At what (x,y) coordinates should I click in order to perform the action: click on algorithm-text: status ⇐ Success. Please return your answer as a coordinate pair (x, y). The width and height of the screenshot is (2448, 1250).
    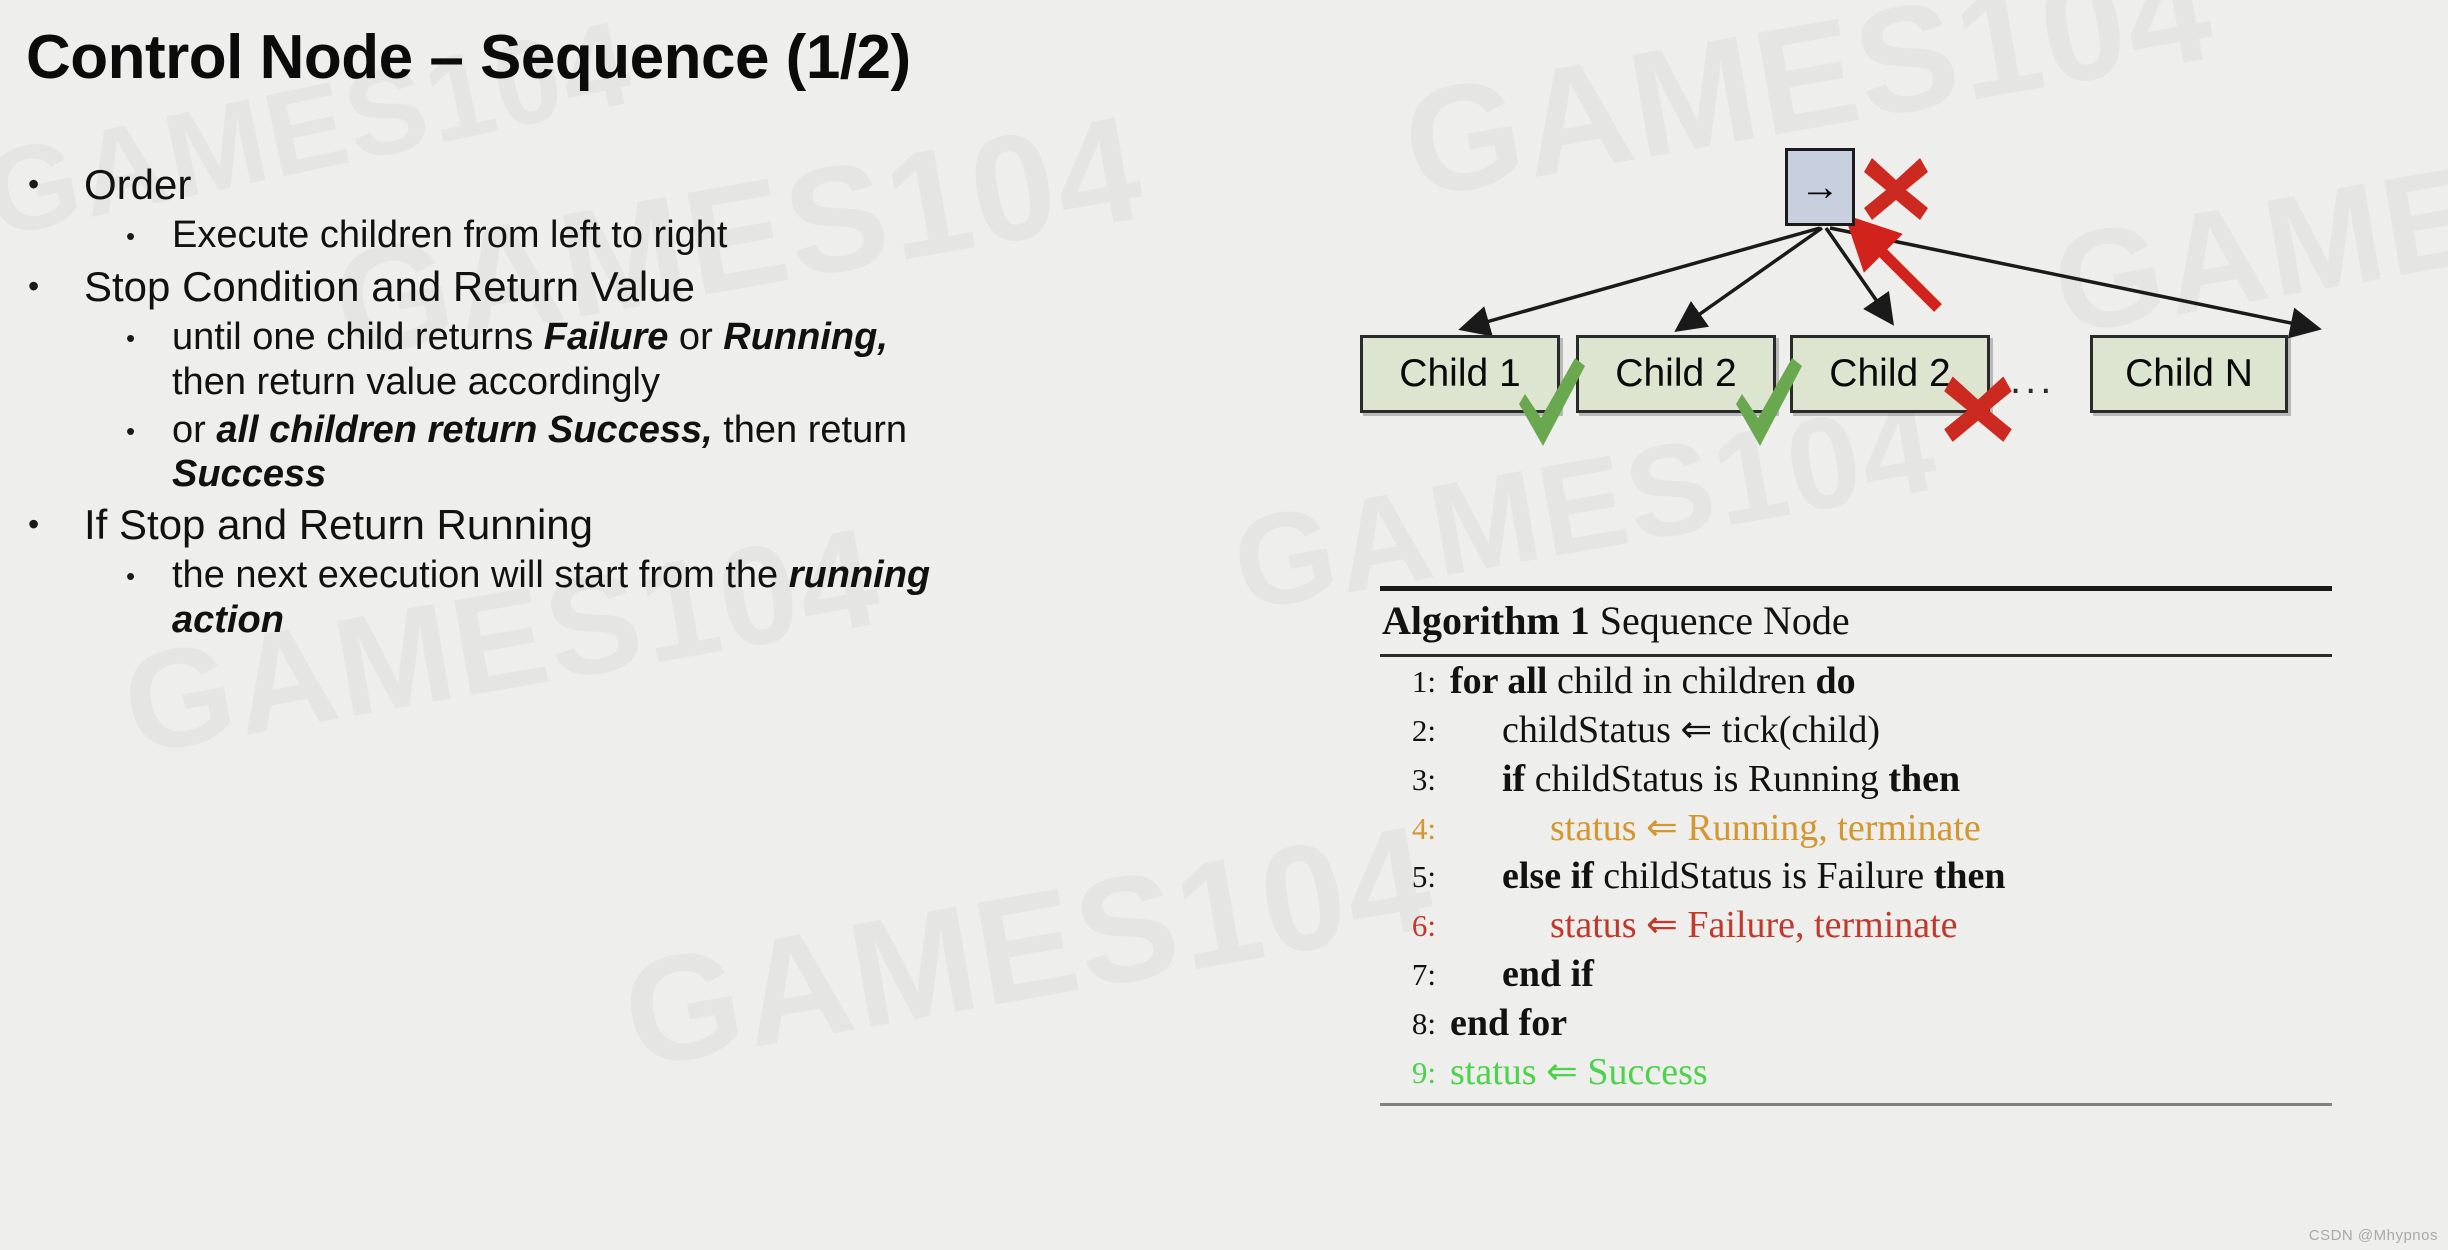
    Looking at the image, I should click on (1579, 1071).